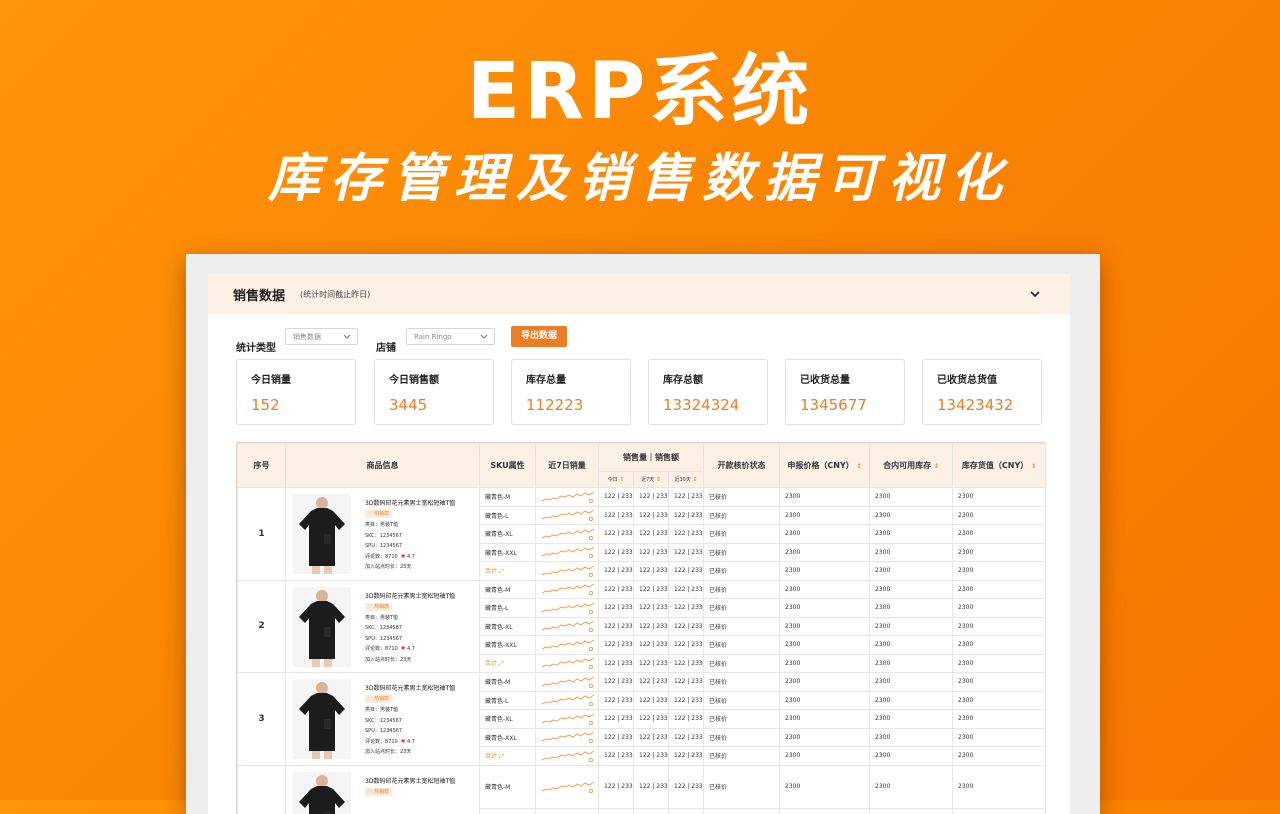  Describe the element at coordinates (403, 649) in the screenshot. I see `heart-icon: ♥` at that location.